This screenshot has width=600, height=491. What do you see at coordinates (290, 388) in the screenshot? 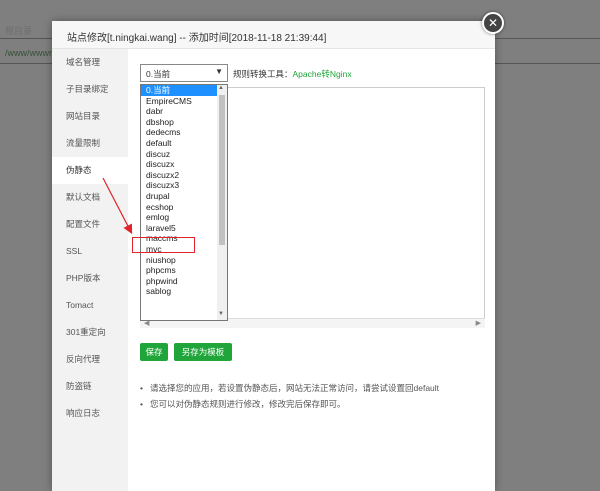
I see `tip-item: • 请选择您的应用，若设置伪静态后，网站无法正常访问，请尝试设置回default` at bounding box center [290, 388].